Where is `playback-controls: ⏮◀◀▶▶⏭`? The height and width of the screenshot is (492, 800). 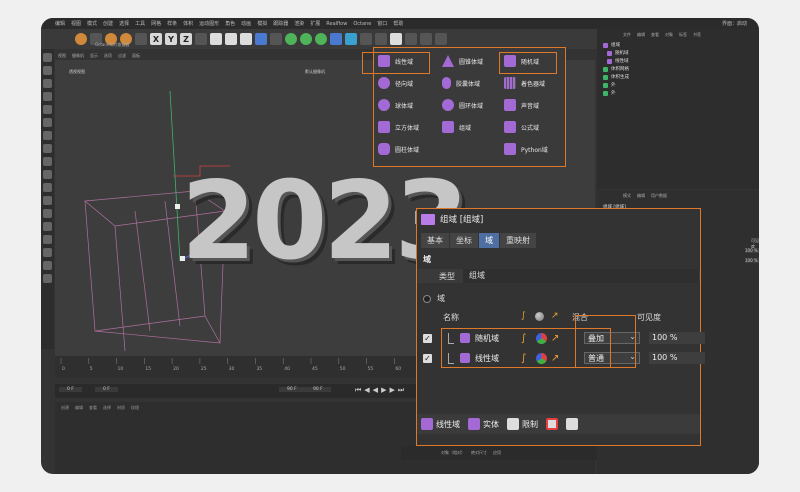 playback-controls: ⏮◀◀▶▶⏭ is located at coordinates (381, 390).